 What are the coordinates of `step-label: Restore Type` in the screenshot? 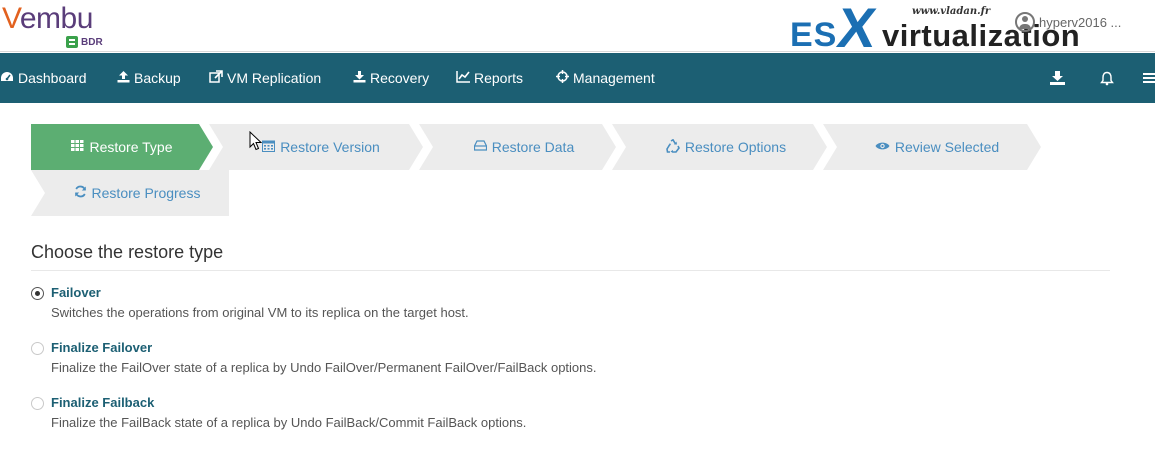 It's located at (131, 147).